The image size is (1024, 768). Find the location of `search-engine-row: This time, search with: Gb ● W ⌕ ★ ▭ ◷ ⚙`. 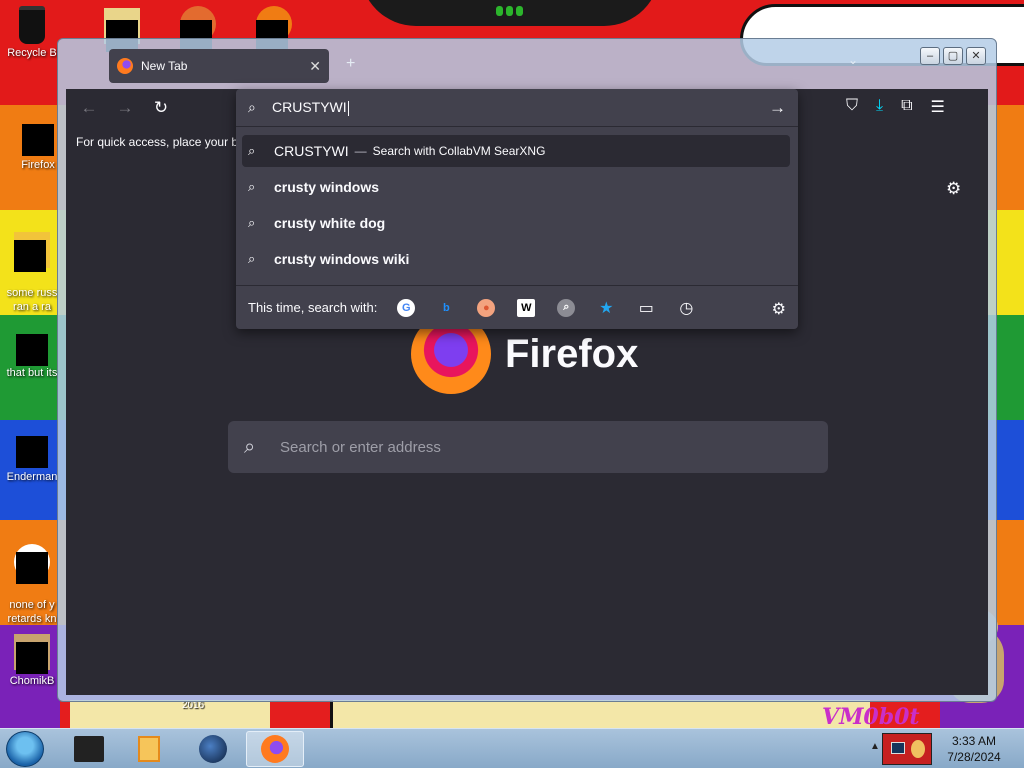

search-engine-row: This time, search with: Gb ● W ⌕ ★ ▭ ◷ ⚙ is located at coordinates (517, 307).